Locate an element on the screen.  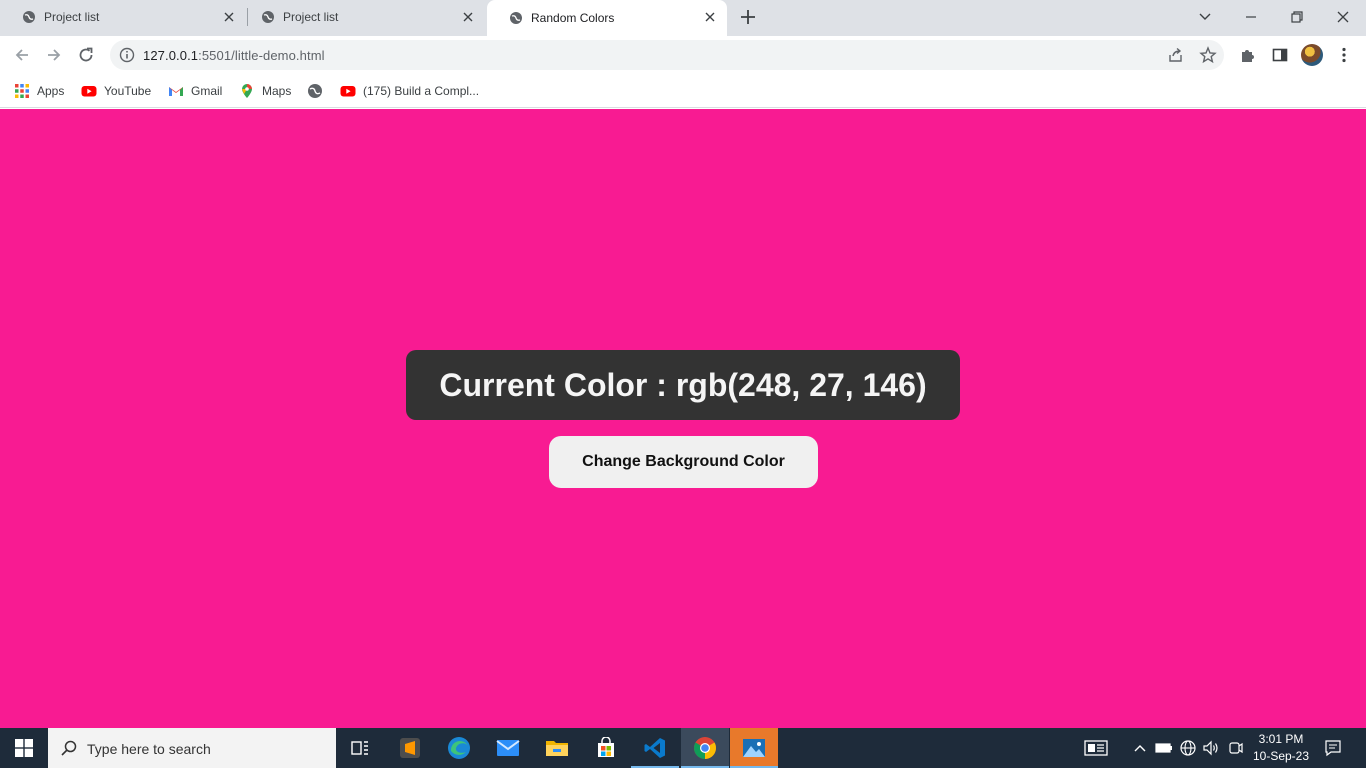
forward-arrow-icon is located at coordinates (54, 55).